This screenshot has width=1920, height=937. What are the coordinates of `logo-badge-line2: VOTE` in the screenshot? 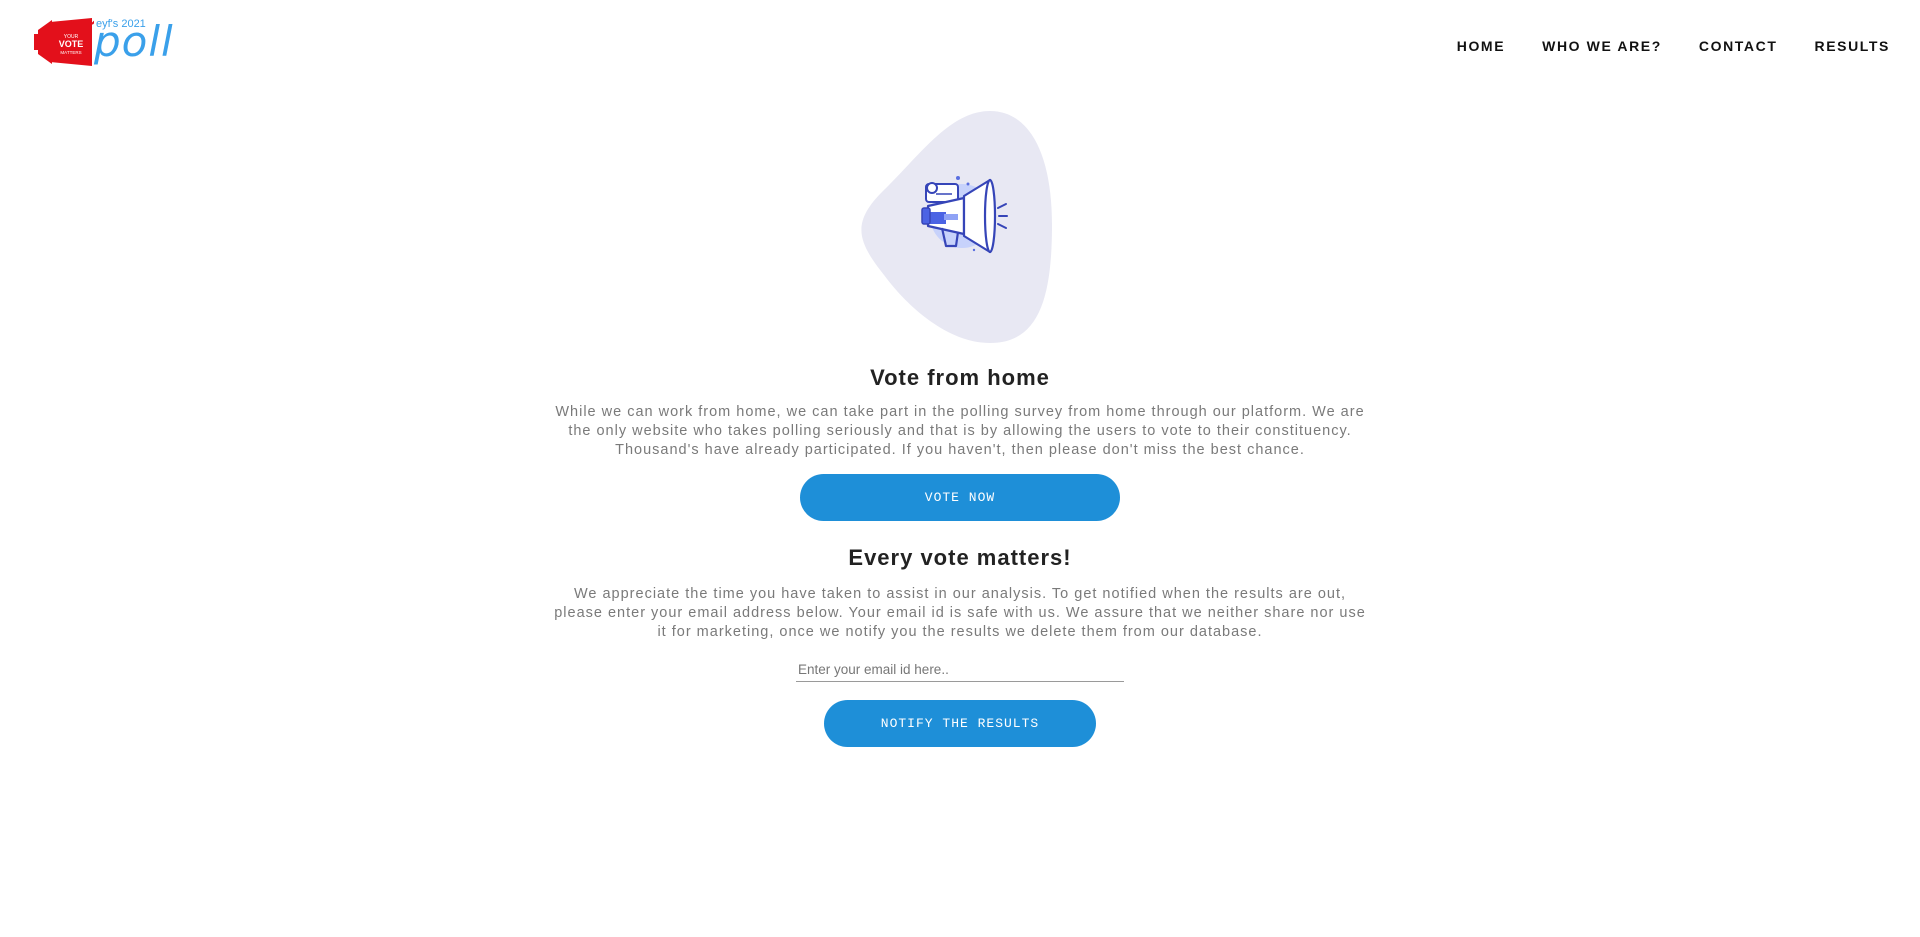 It's located at (71, 44).